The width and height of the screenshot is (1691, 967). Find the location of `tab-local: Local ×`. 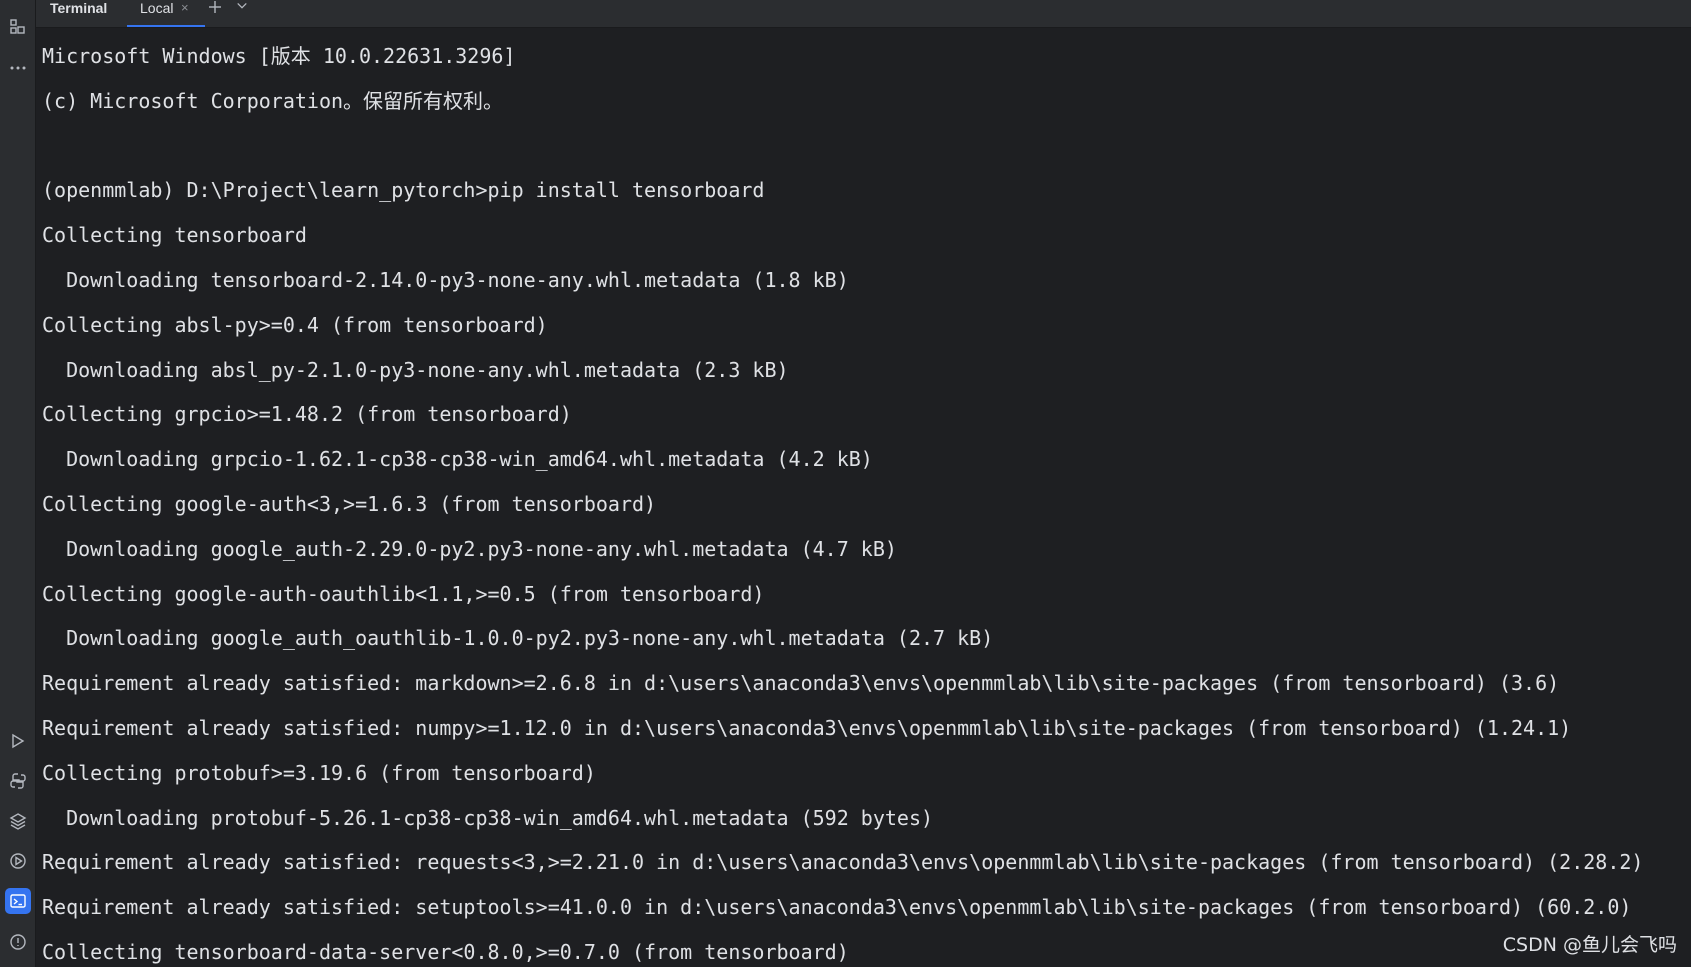

tab-local: Local × is located at coordinates (166, 13).